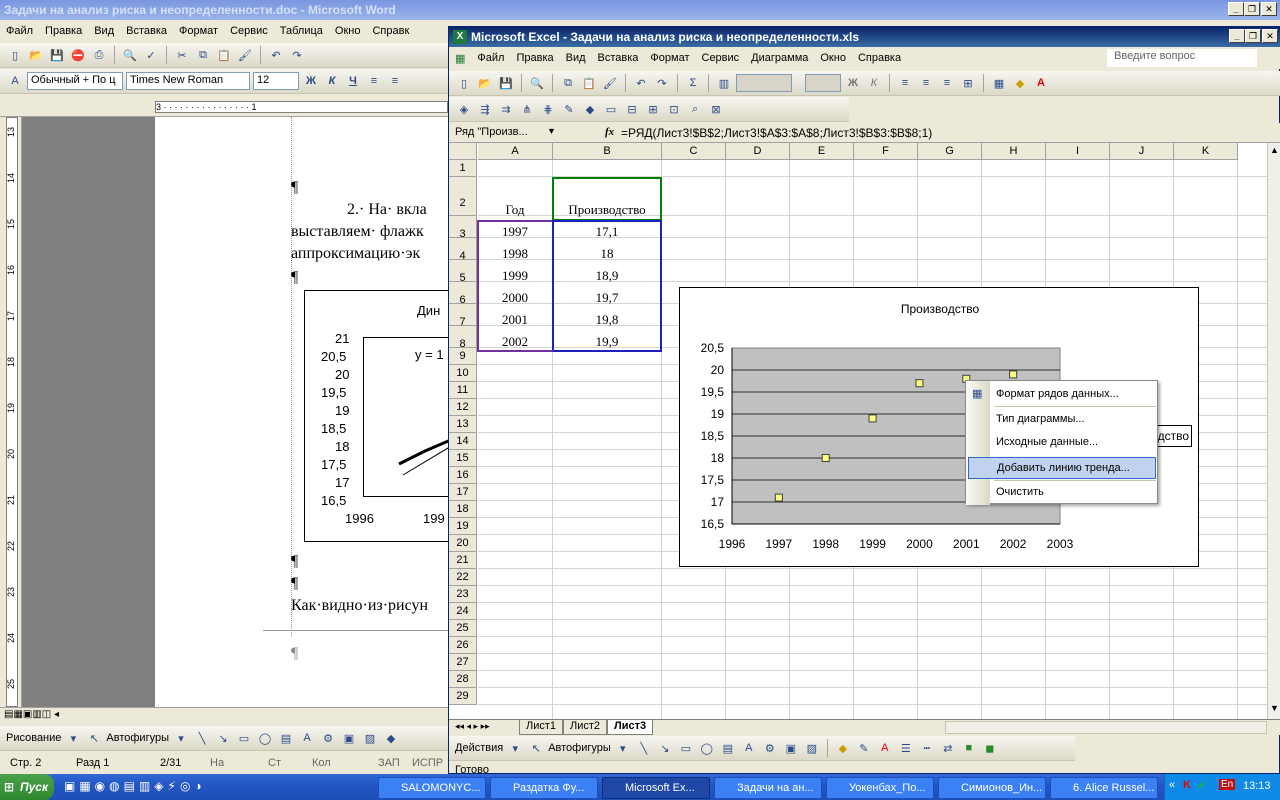  What do you see at coordinates (479, 748) in the screenshot?
I see `actions-button: Действия` at bounding box center [479, 748].